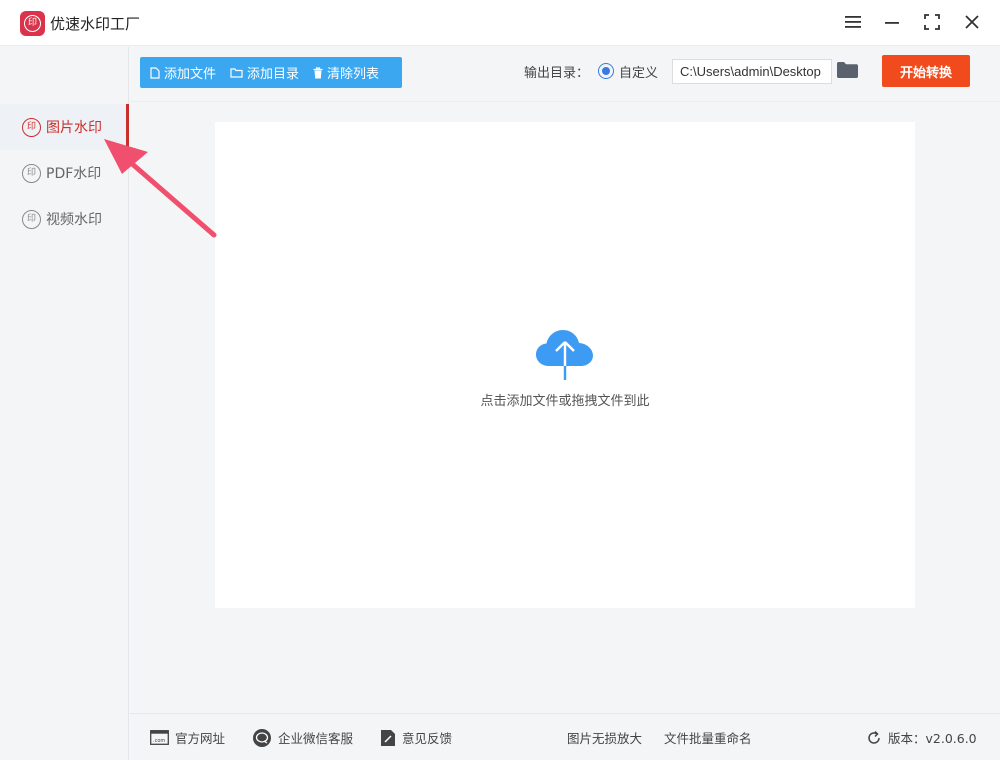  I want to click on output-dir-label: 输出目录：, so click(557, 73).